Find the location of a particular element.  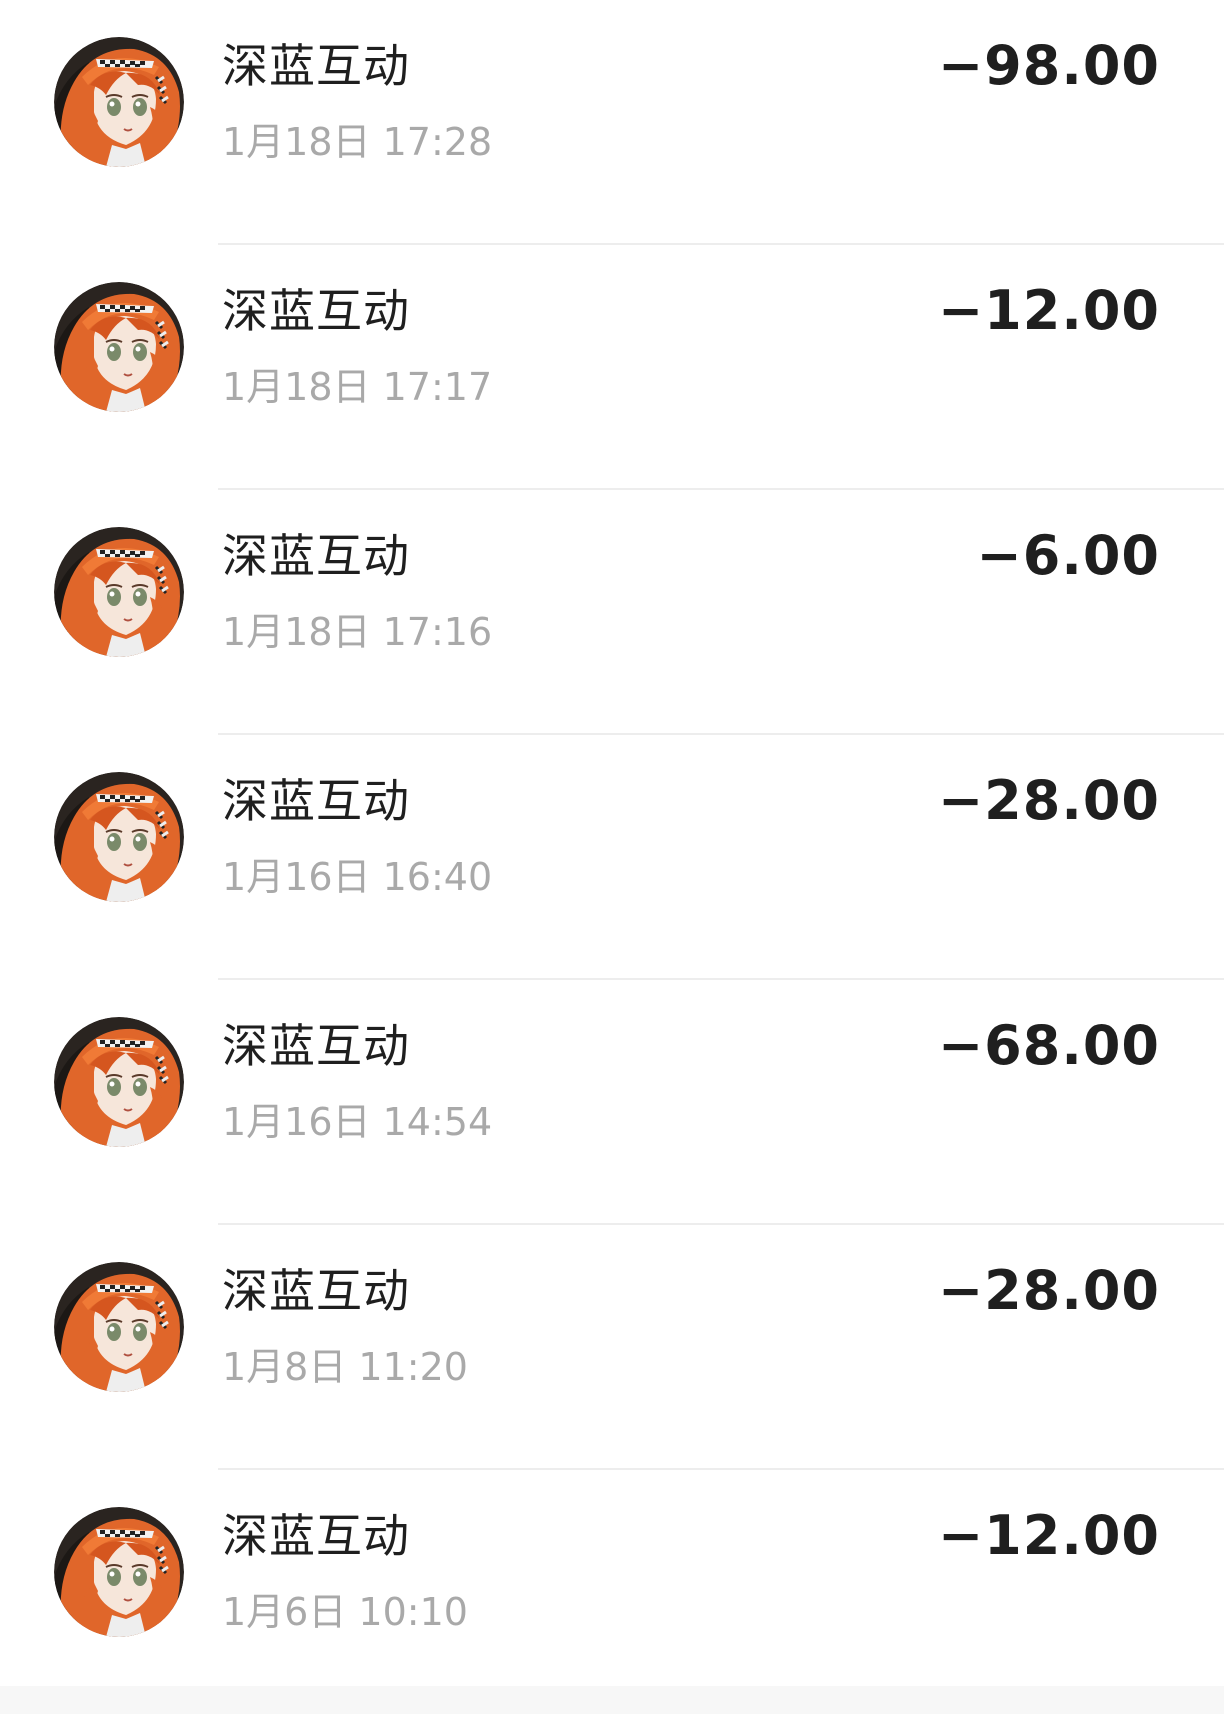

transaction-time: 1月16日 14:54 is located at coordinates (357, 1122).